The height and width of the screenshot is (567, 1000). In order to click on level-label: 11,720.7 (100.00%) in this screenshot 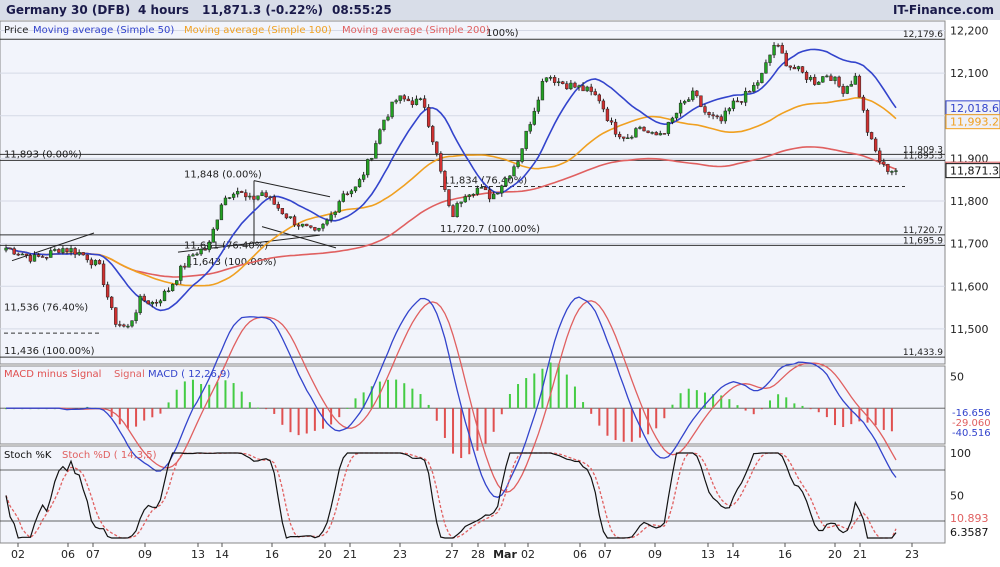, I will do `click(490, 229)`.